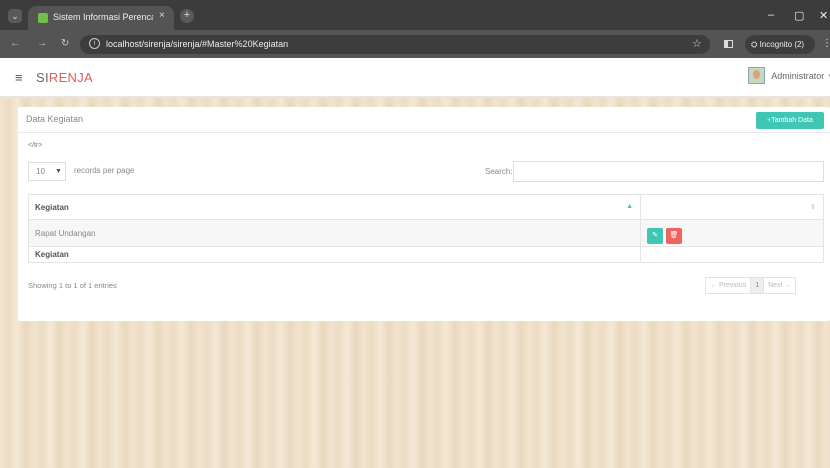 This screenshot has width=830, height=468. Describe the element at coordinates (499, 171) in the screenshot. I see `search-label: Search:` at that location.